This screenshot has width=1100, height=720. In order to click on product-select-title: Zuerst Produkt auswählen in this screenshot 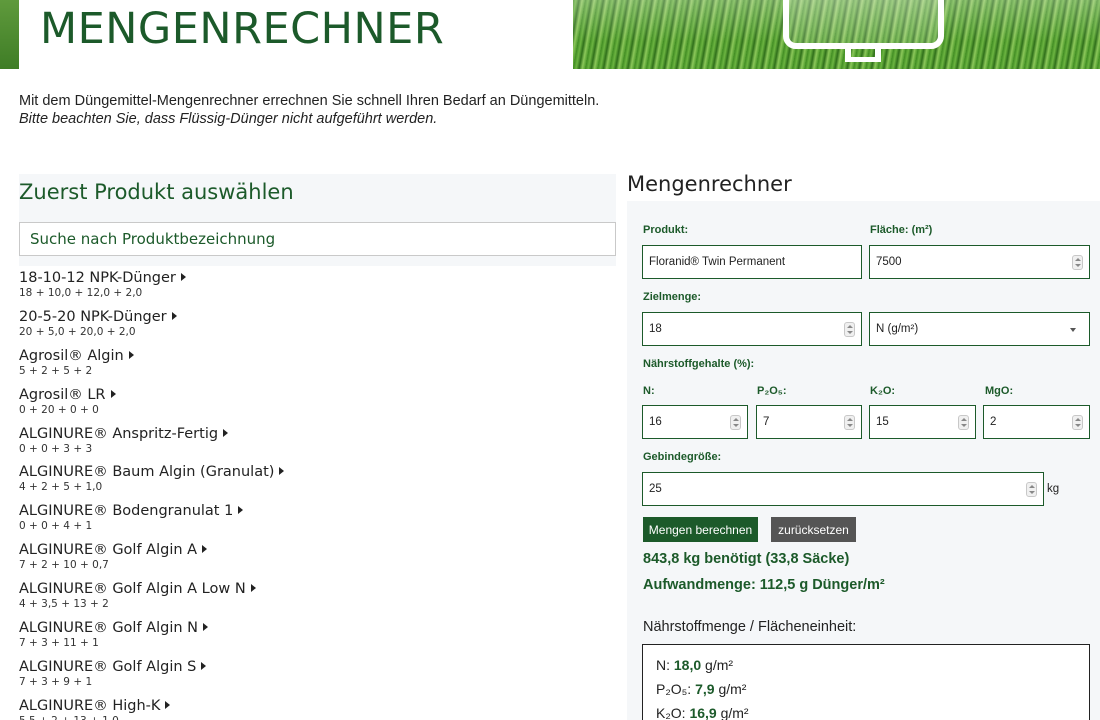, I will do `click(156, 192)`.